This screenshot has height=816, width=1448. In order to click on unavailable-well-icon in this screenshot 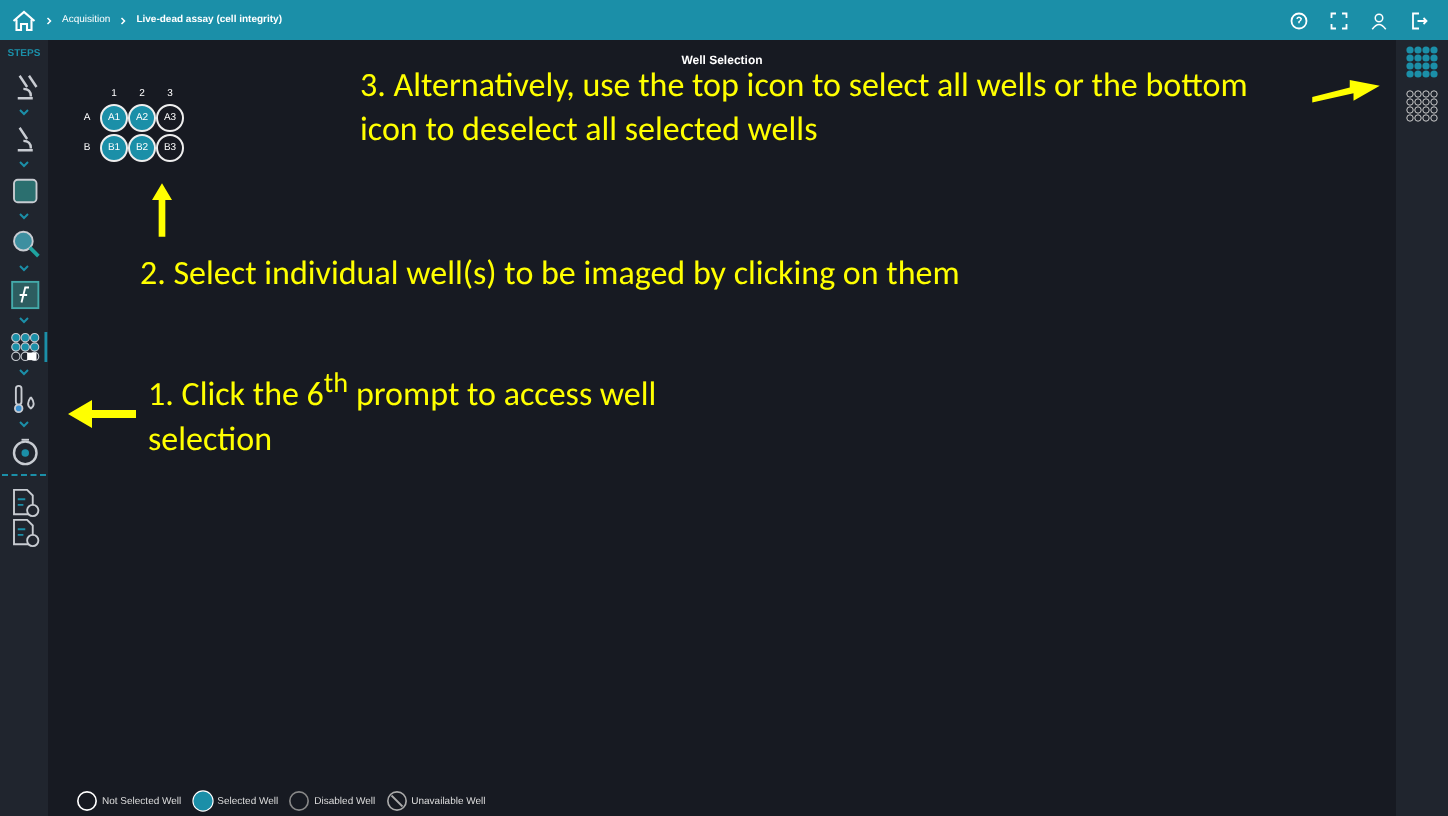, I will do `click(396, 801)`.